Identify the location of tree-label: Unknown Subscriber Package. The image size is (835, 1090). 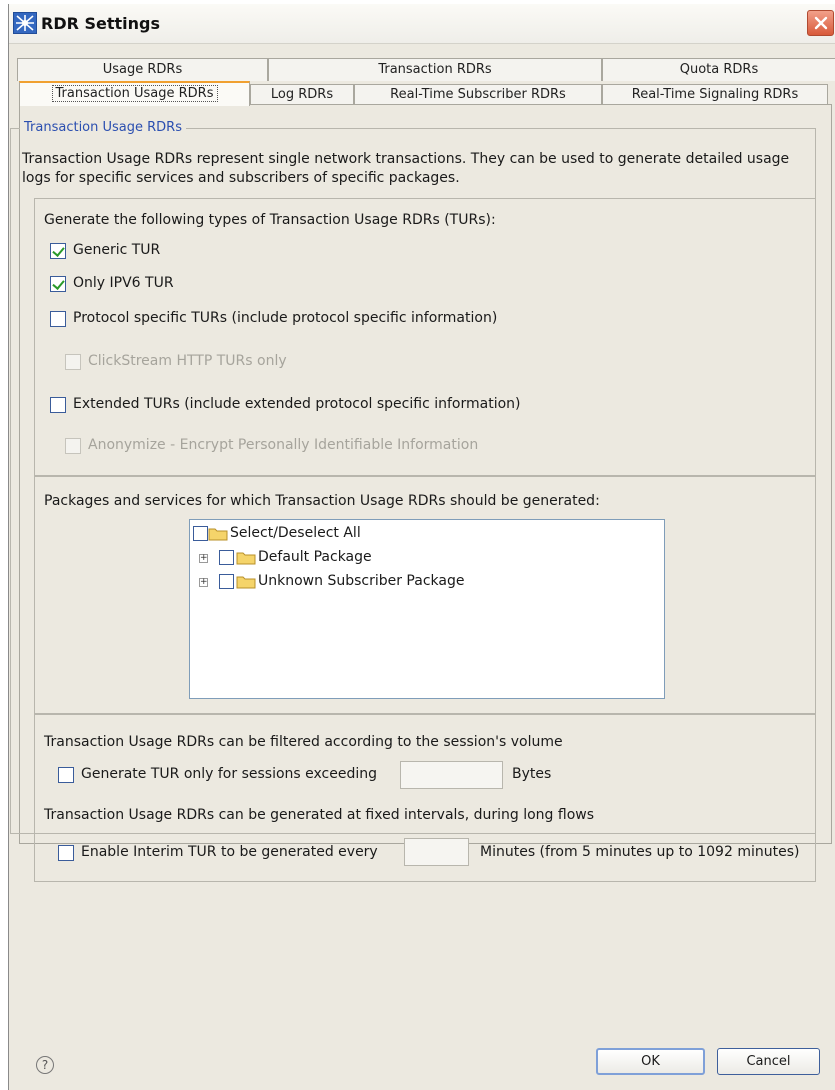
(361, 581).